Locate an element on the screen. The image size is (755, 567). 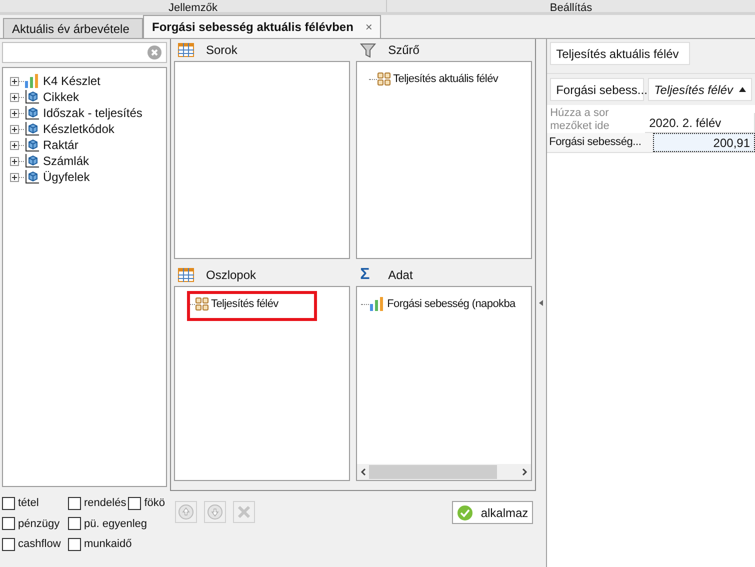
filter-field-button: Teljesítés aktuális félév is located at coordinates (620, 53).